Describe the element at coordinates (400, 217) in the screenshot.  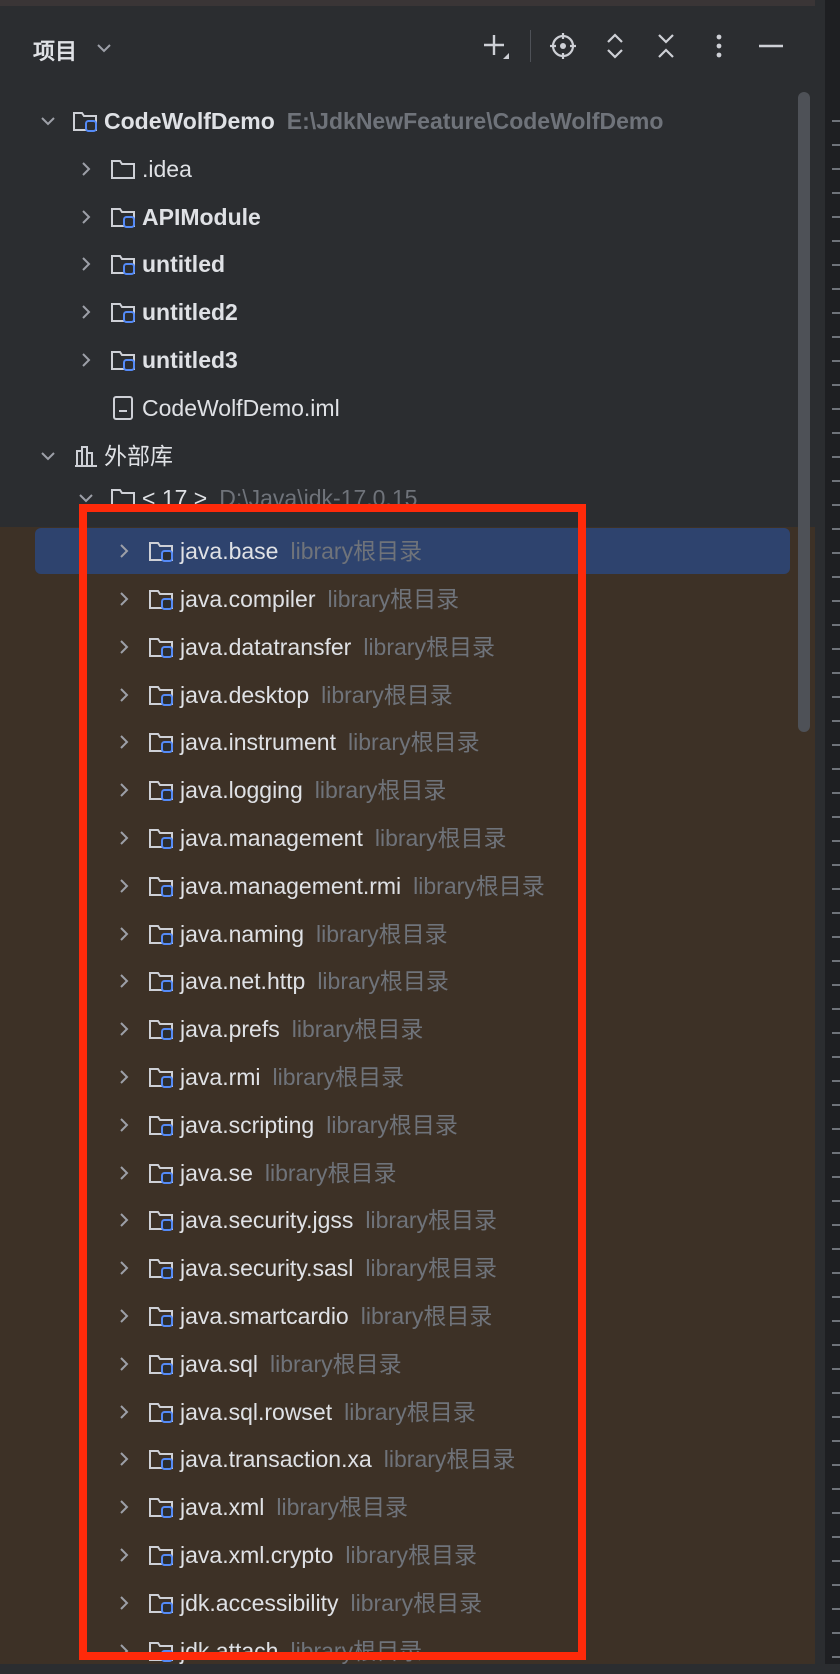
I see `tree-item-child: APIModule` at that location.